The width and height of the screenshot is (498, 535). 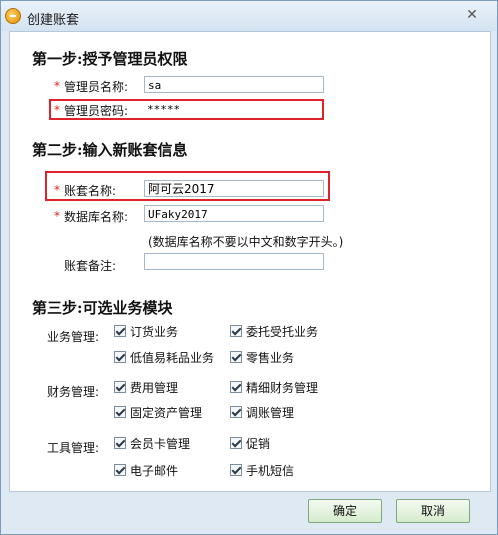 What do you see at coordinates (73, 392) in the screenshot?
I see `finance-group-label: 财务管理:` at bounding box center [73, 392].